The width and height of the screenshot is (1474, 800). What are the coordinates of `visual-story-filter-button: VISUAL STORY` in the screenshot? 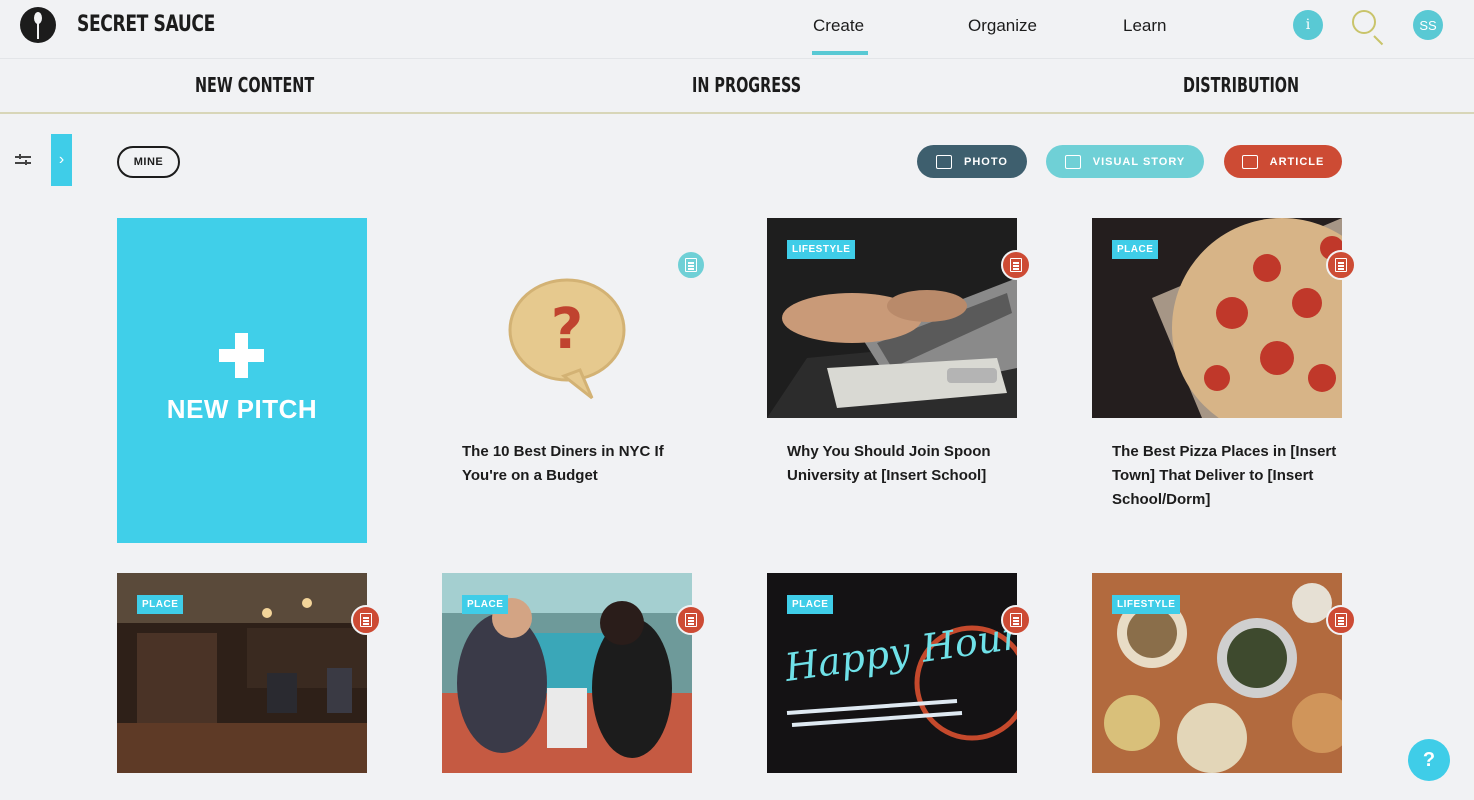 It's located at (1125, 161).